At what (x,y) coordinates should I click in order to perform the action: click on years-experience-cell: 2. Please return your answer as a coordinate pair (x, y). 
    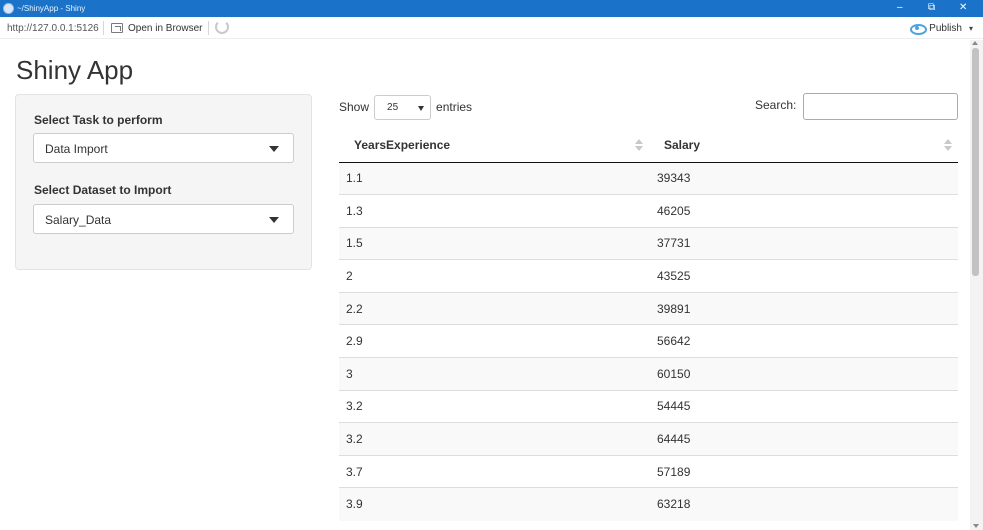
    Looking at the image, I should click on (494, 276).